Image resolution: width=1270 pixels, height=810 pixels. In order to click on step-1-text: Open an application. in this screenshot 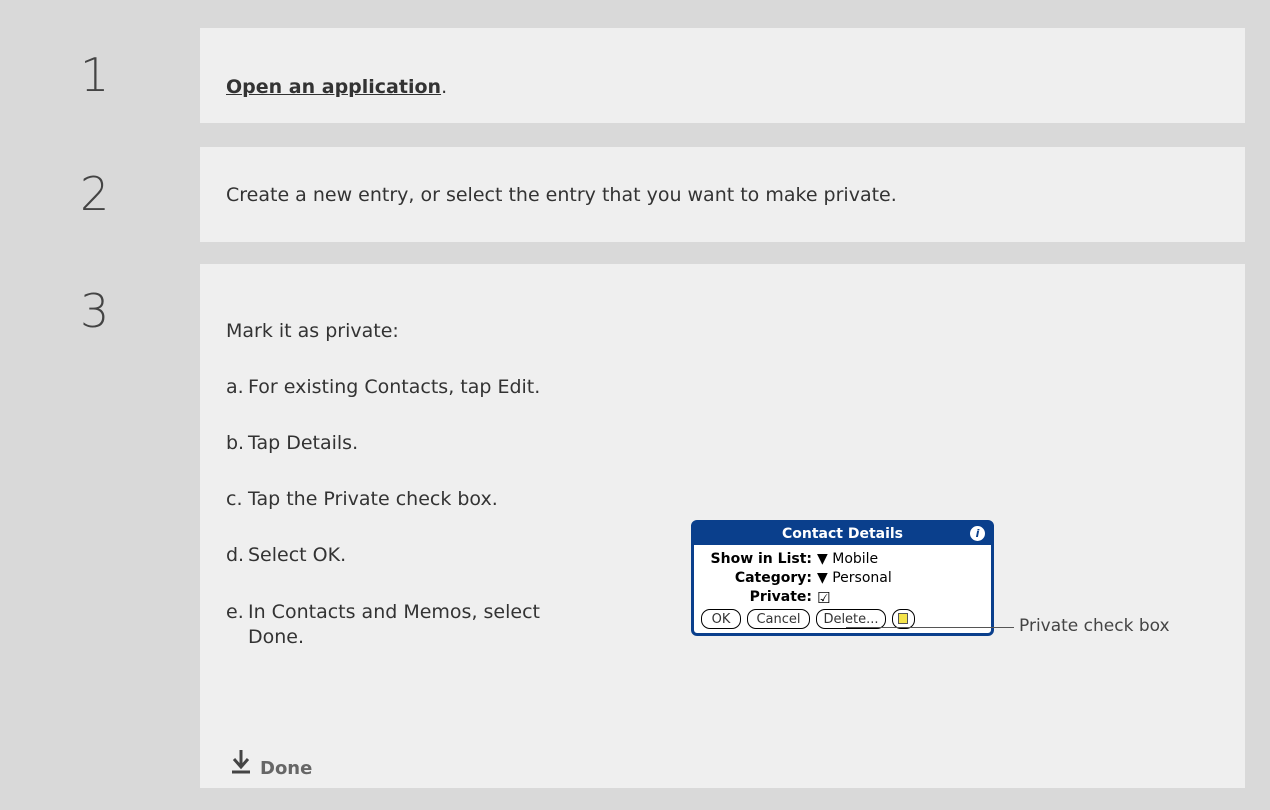, I will do `click(336, 87)`.